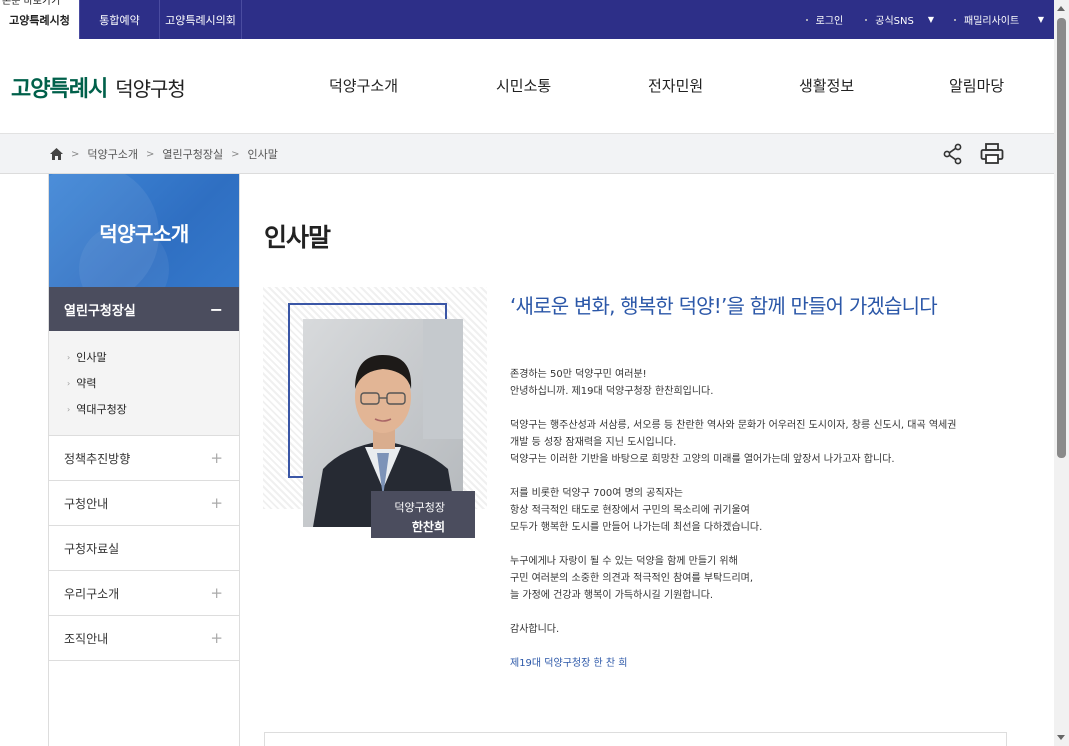  I want to click on breadcrumb: > 덕양구소개 > 열린구청장실 > 인사말, so click(164, 154).